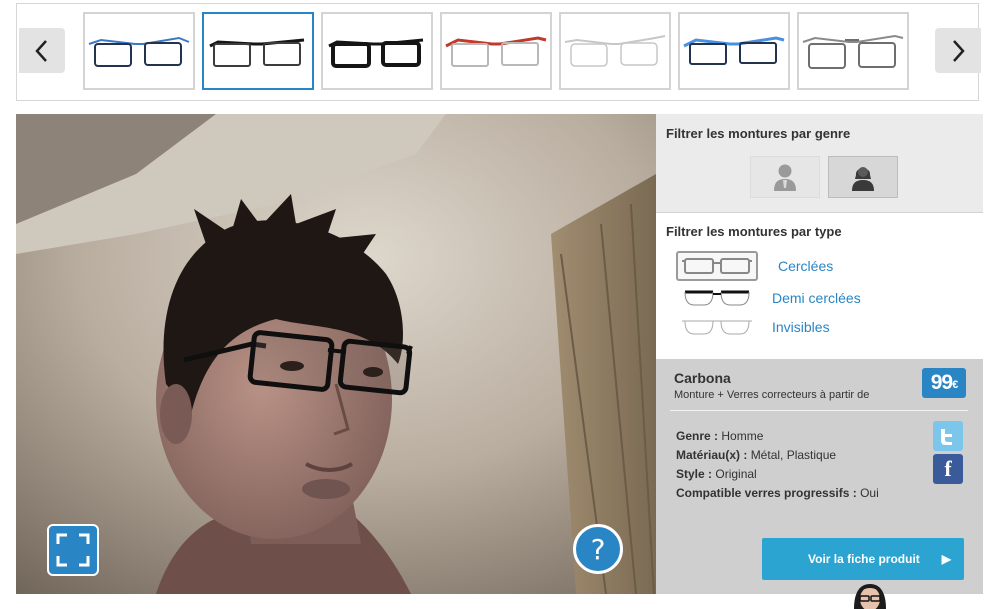  What do you see at coordinates (717, 298) in the screenshot?
I see `half-rim-glasses-icon` at bounding box center [717, 298].